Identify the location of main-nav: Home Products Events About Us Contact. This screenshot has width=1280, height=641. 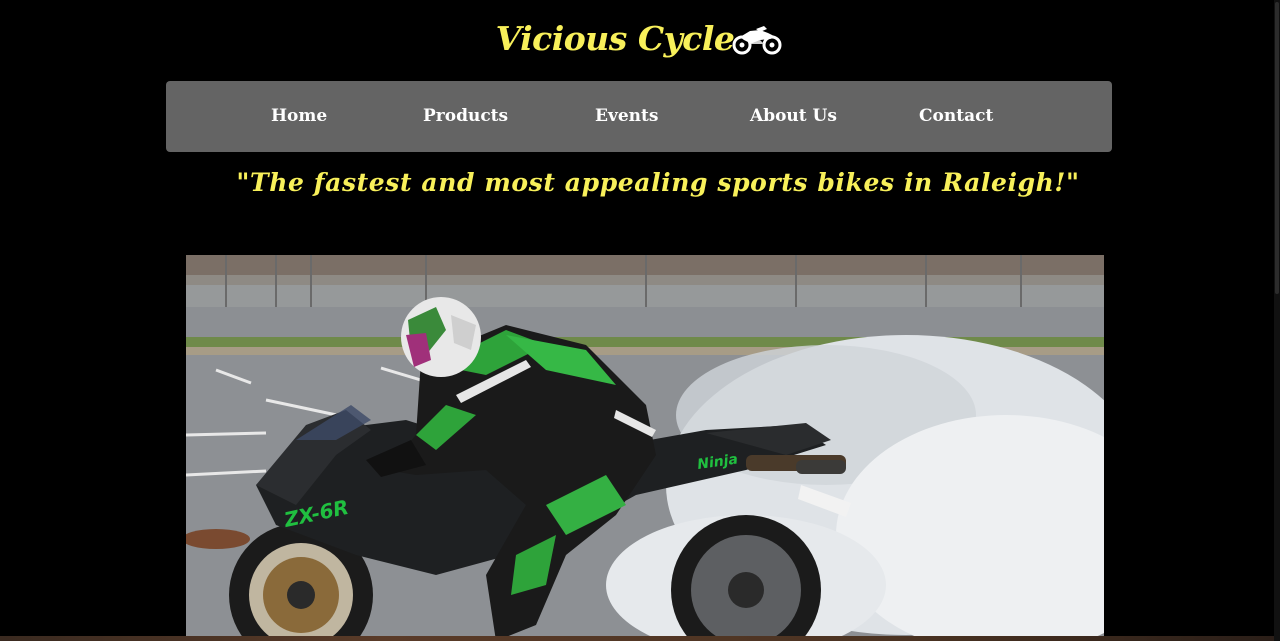
(639, 116).